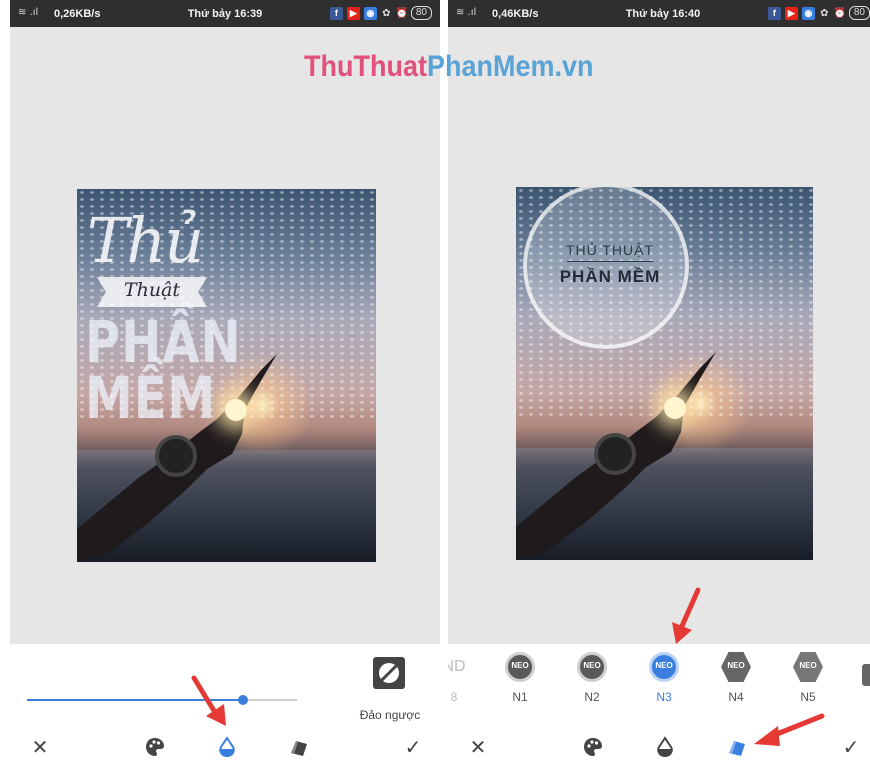  Describe the element at coordinates (610, 276) in the screenshot. I see `badge-text-phan-mem: PHẦN MỀM` at that location.